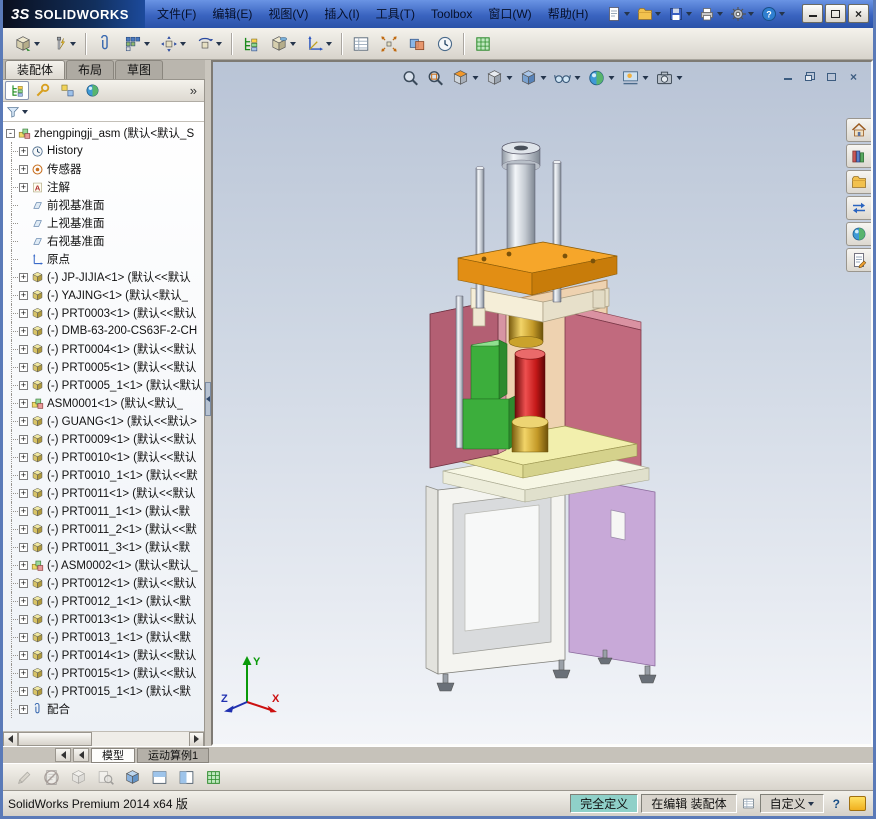 This screenshot has height=819, width=876. I want to click on tree-item: + (-) PRT0013_1<1> (默认<默, so click(103, 637).